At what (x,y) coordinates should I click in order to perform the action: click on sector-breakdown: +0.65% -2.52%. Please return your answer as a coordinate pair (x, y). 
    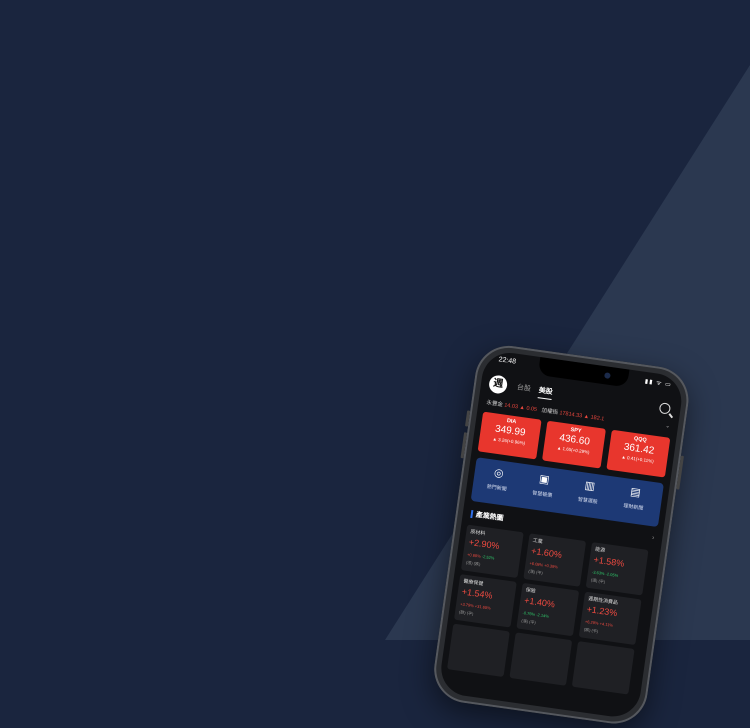
    Looking at the image, I should click on (480, 556).